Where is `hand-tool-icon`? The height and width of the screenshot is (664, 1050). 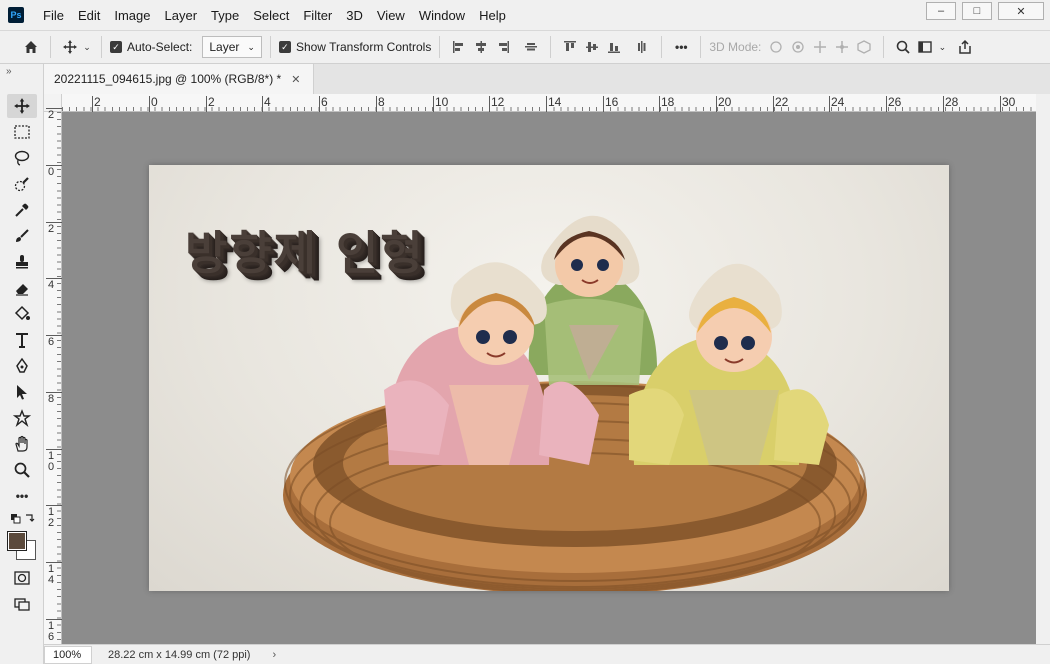
hand-tool-icon is located at coordinates (22, 444).